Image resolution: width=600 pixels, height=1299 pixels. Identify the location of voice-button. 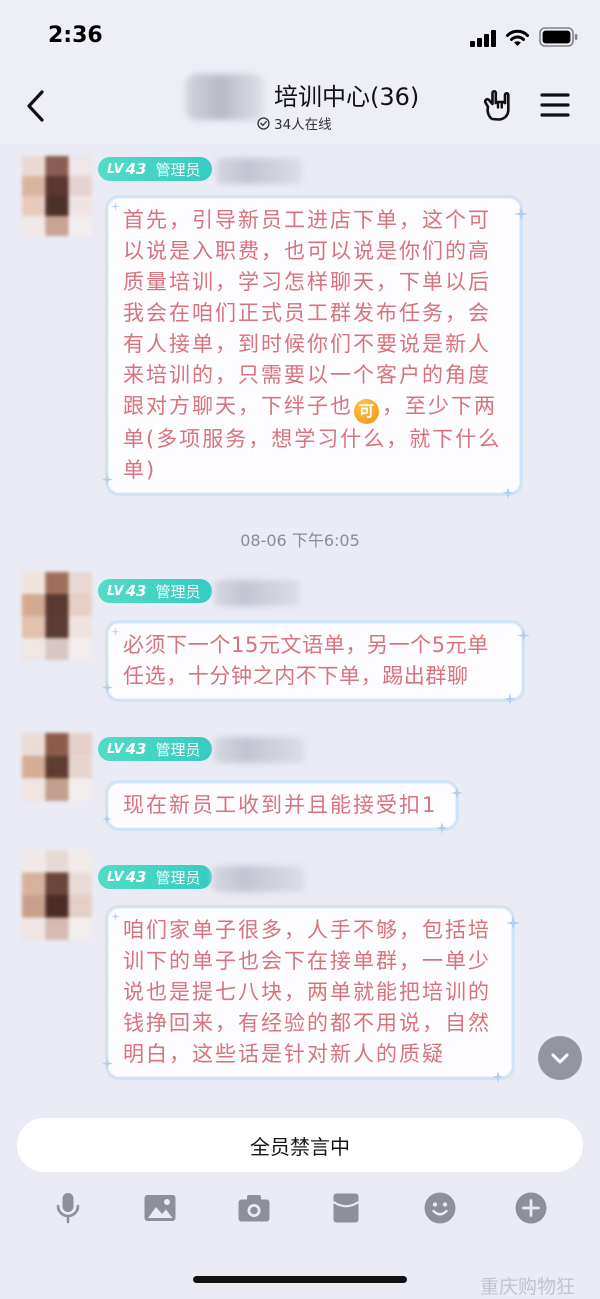
(68, 1208).